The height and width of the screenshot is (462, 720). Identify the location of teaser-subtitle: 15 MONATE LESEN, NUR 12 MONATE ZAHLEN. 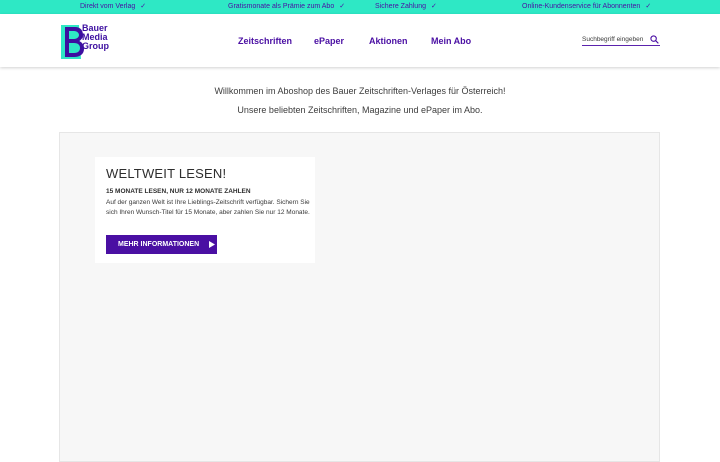
(178, 191).